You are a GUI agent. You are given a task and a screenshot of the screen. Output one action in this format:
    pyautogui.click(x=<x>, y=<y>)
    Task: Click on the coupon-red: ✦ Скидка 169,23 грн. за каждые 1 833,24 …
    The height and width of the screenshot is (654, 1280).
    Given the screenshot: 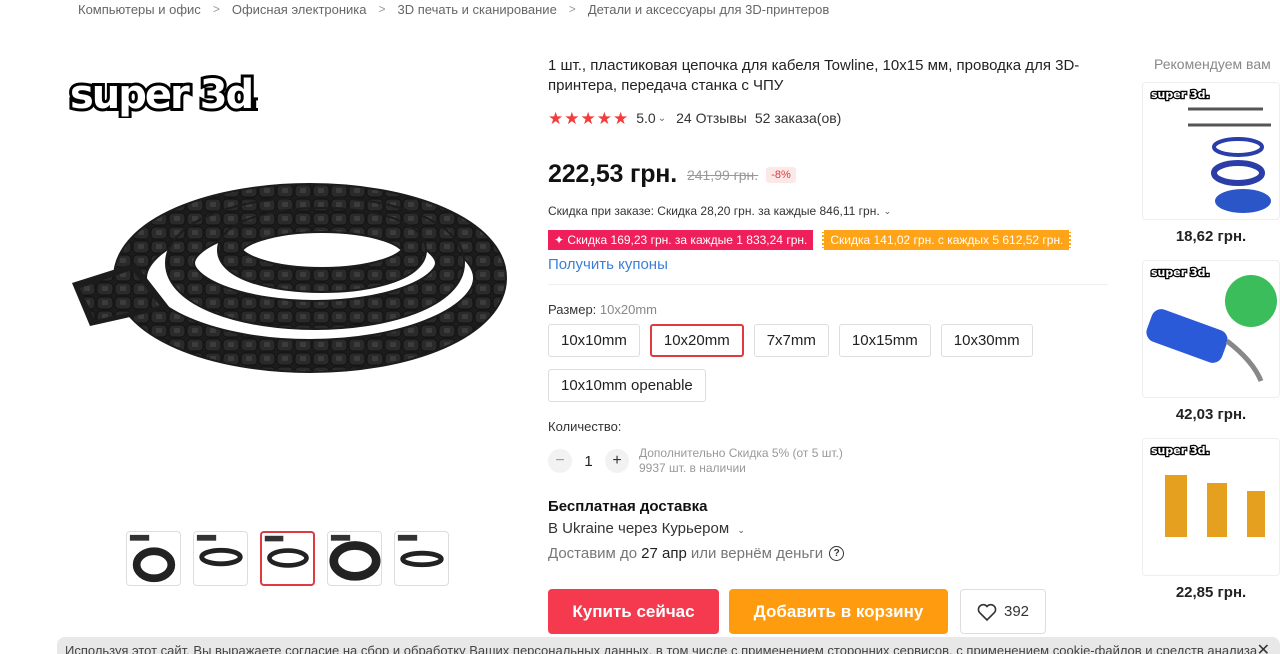 What is the action you would take?
    pyautogui.click(x=681, y=240)
    